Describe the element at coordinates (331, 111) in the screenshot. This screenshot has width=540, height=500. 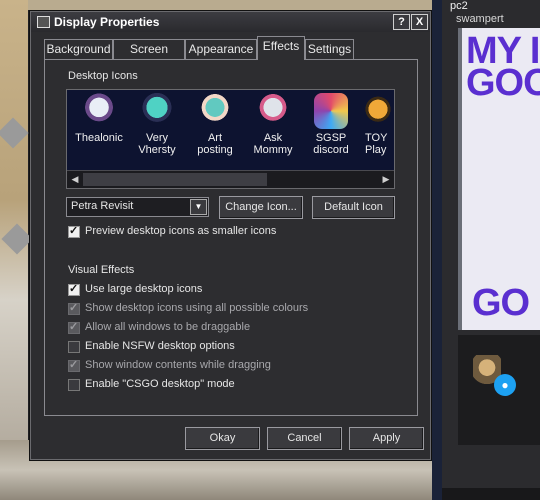
I see `discord-server-icon` at that location.